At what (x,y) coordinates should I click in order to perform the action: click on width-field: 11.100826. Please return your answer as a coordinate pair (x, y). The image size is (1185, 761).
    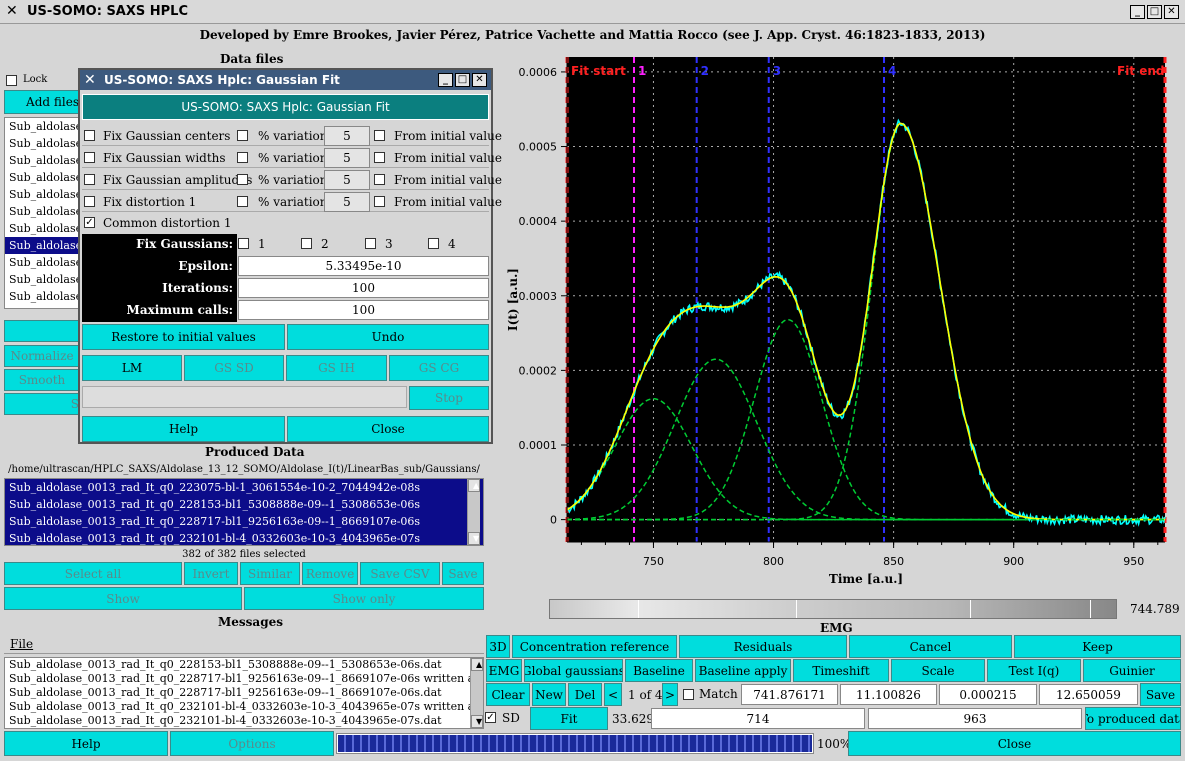
    Looking at the image, I should click on (888, 694).